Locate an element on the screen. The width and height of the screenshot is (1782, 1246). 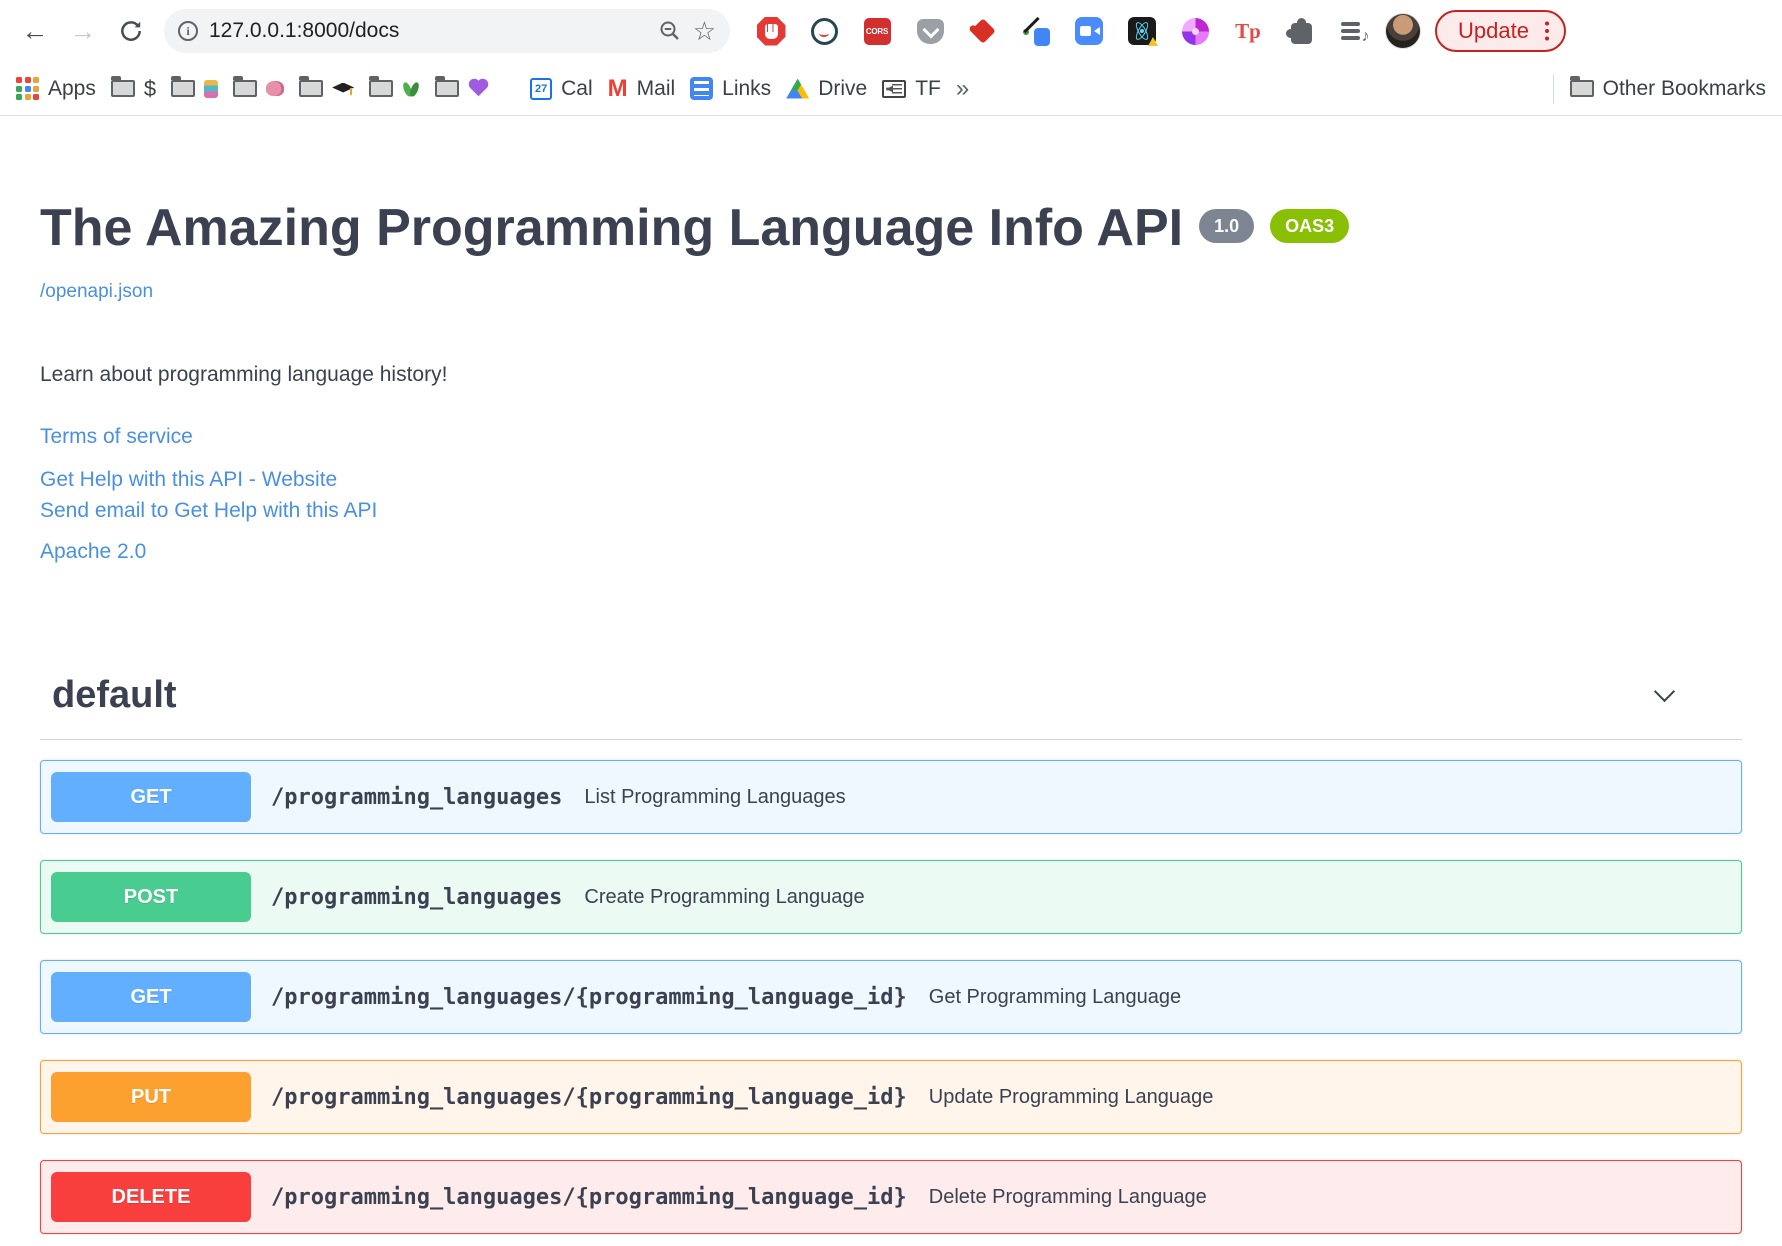
apps-shortcut: Apps is located at coordinates (56, 89).